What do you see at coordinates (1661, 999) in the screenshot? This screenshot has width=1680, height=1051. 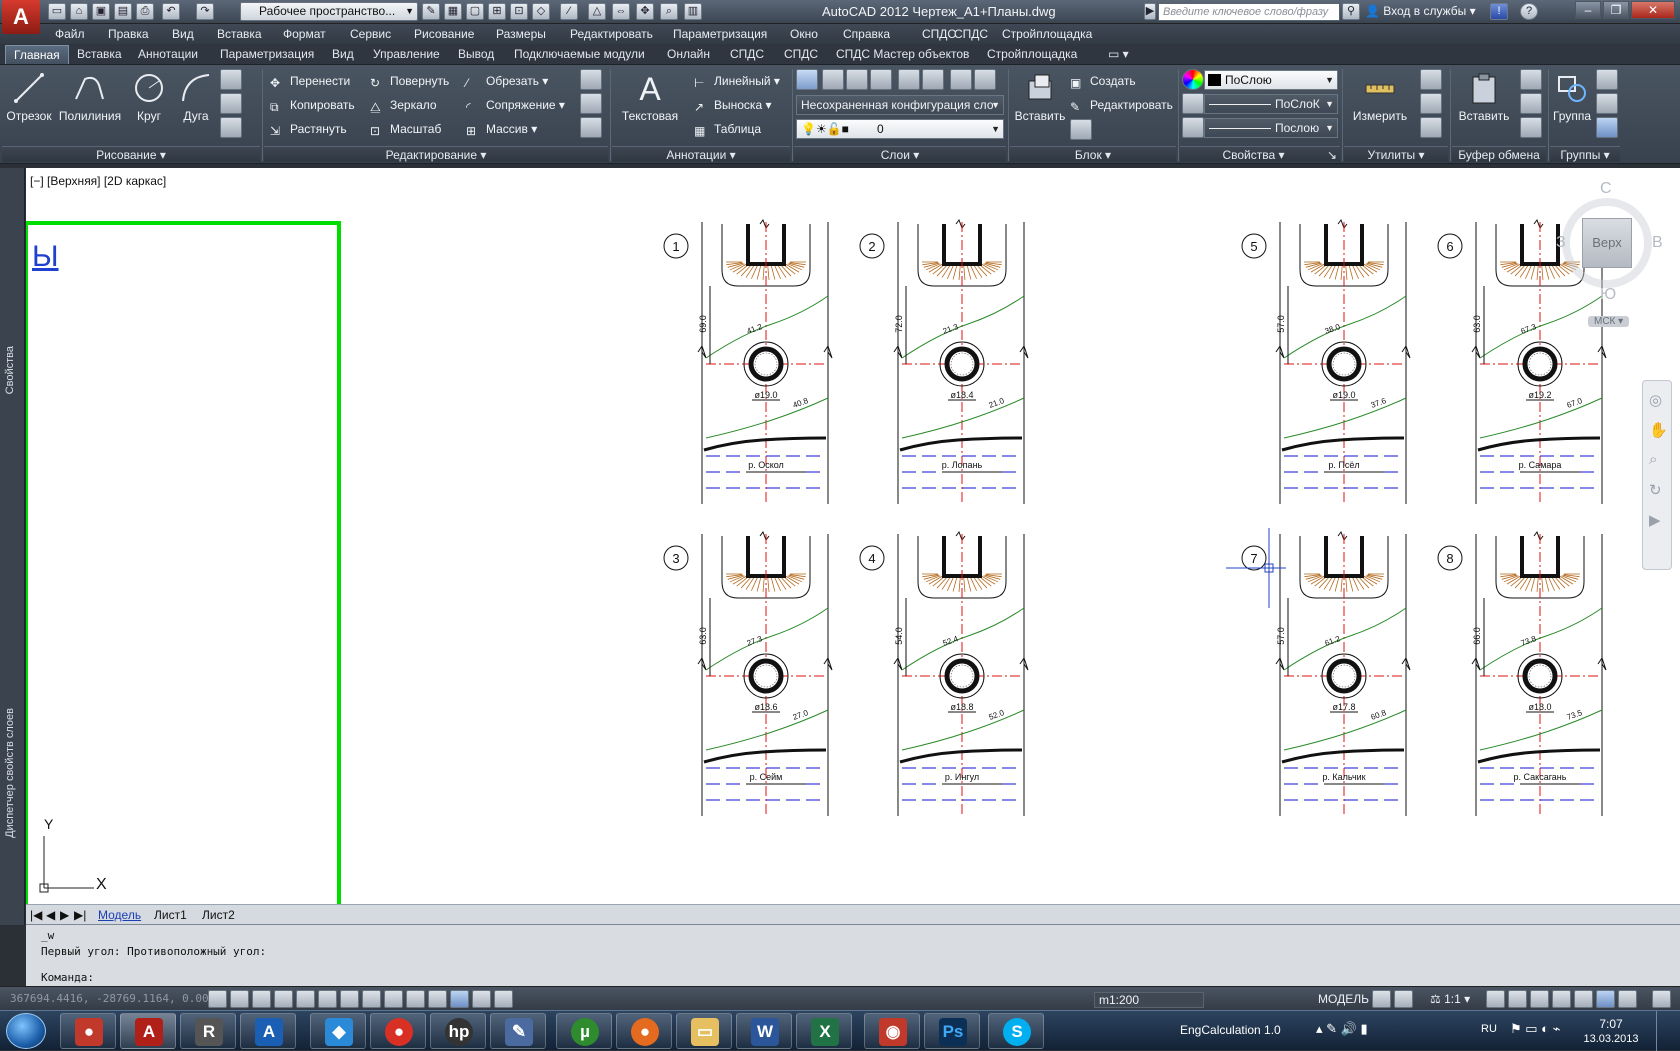 I see `clean-screen-icon` at bounding box center [1661, 999].